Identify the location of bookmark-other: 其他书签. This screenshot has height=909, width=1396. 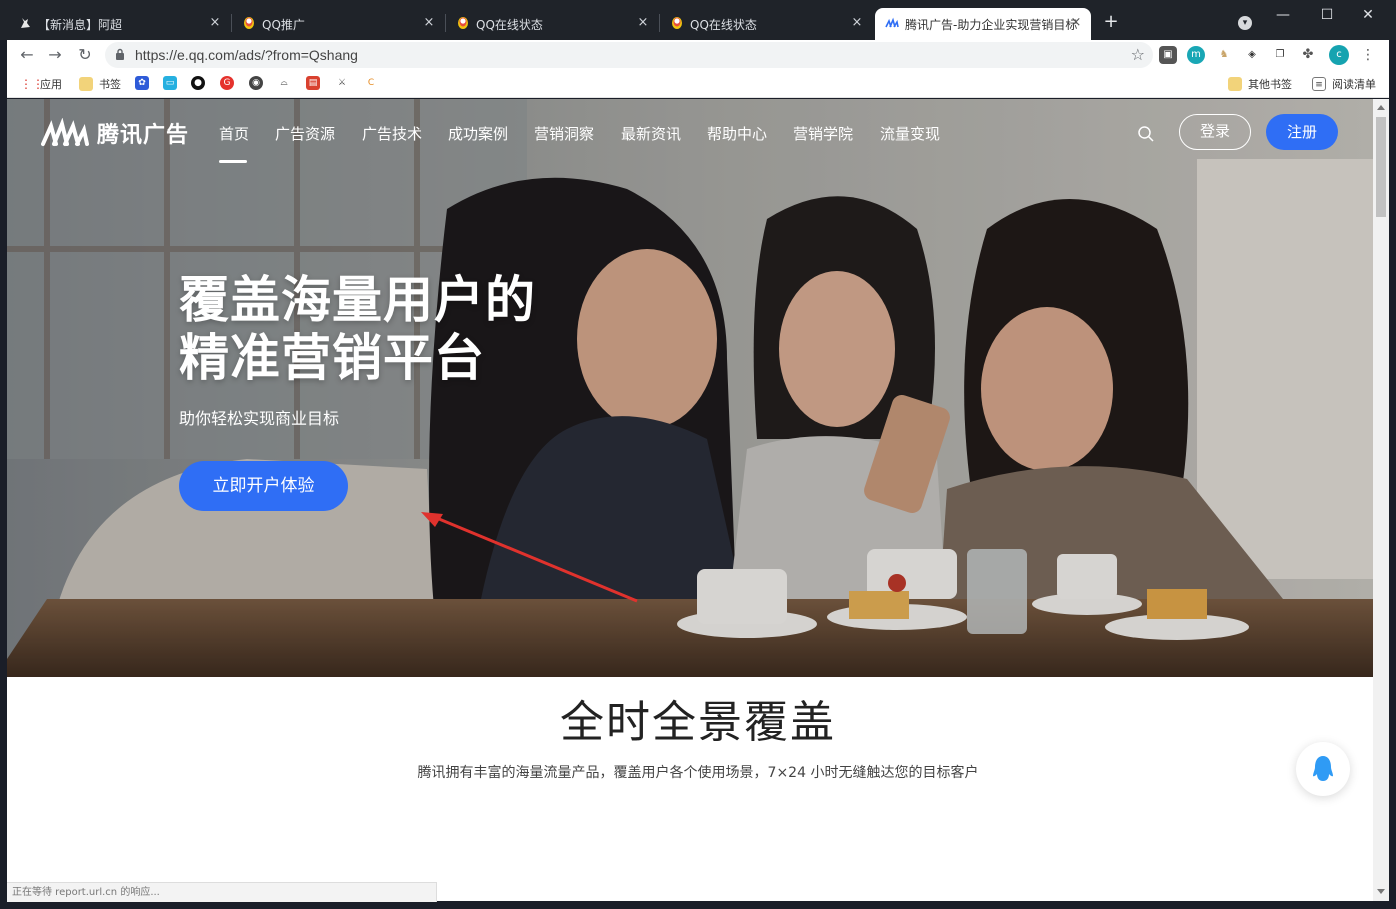
(1260, 84).